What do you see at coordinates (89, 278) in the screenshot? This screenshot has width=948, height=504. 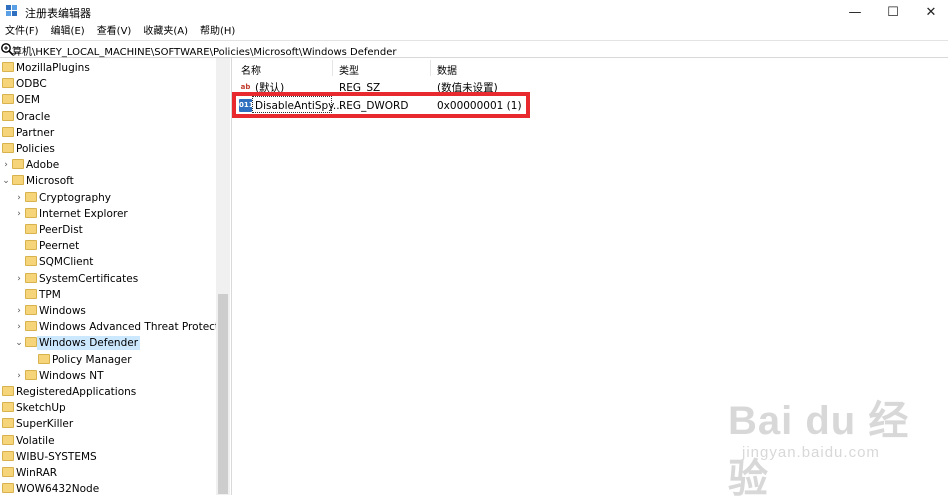 I see `tree-node-label: SystemCertificates` at bounding box center [89, 278].